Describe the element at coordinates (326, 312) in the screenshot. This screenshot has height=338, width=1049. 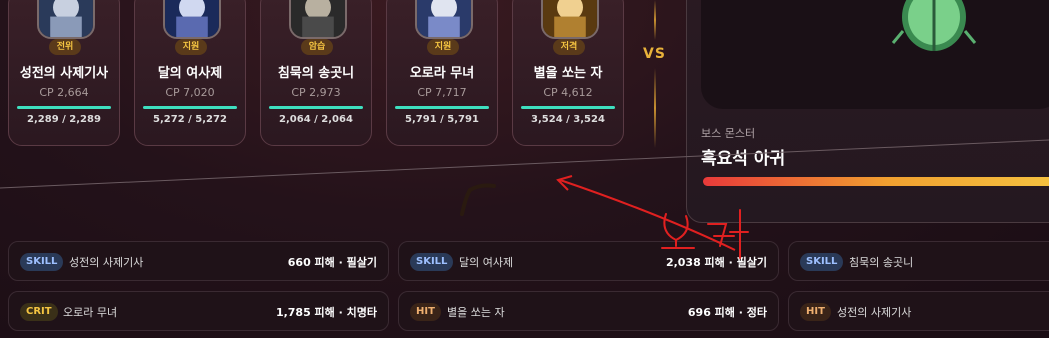
I see `action-result: 1,785 피해 · 치명타` at that location.